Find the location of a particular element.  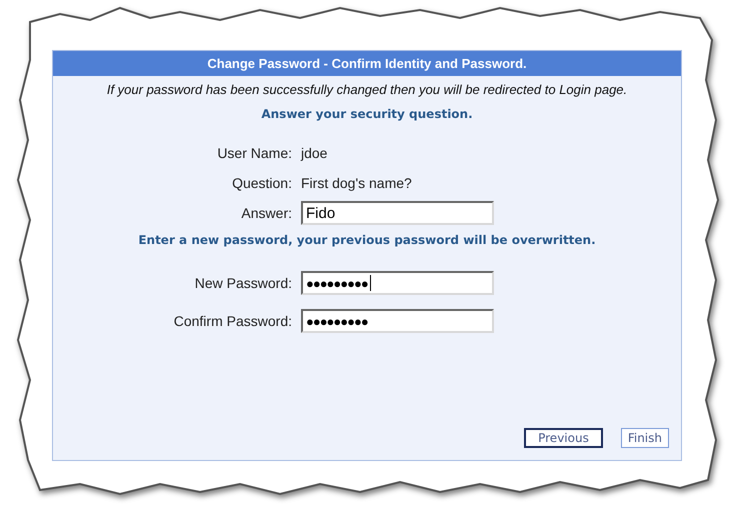

field-value: First dog's name? is located at coordinates (356, 183).